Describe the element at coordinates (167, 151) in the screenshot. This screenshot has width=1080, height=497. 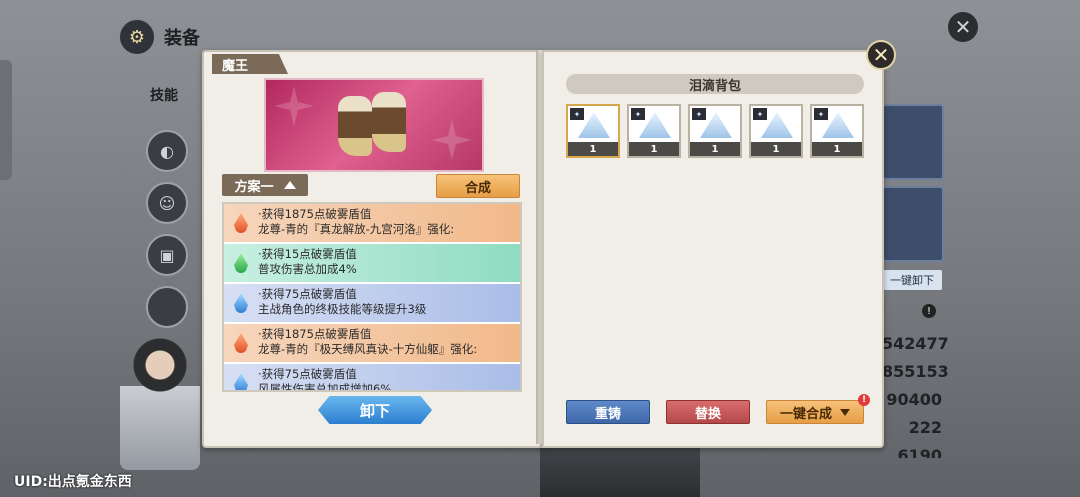
I see `skill-slot-icon: ◐` at that location.